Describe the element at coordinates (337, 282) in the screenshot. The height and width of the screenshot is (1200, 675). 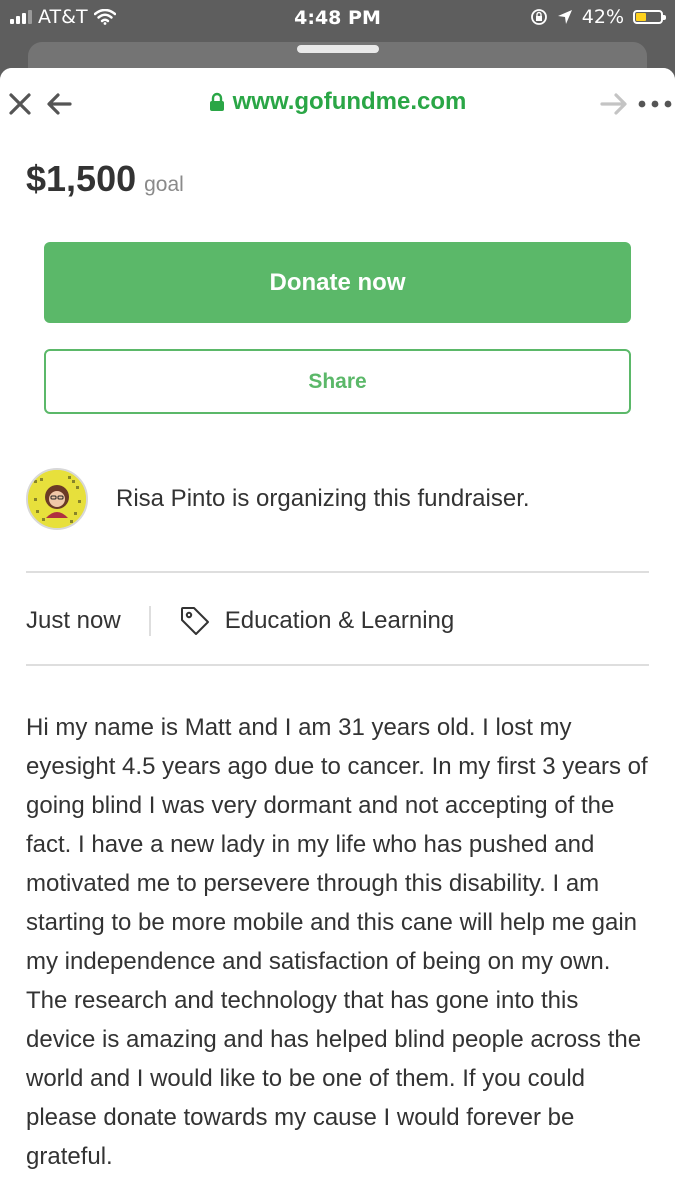
I see `donate-now-button: Donate now` at that location.